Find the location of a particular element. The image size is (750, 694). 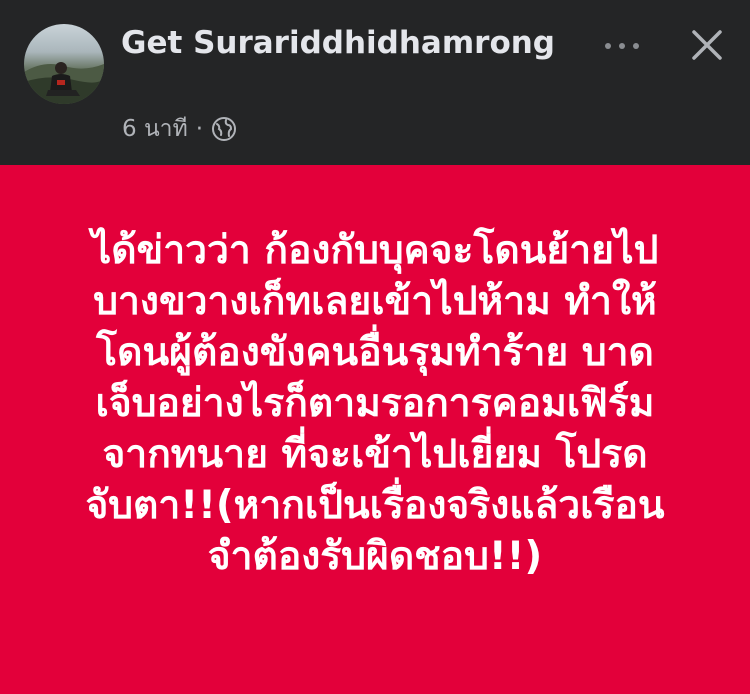

avatar-photo is located at coordinates (64, 83).